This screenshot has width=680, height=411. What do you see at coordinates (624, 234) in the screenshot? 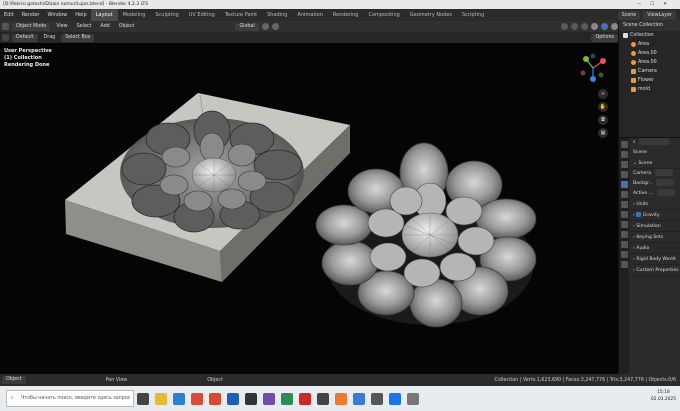
I see `physics-tab-icon` at bounding box center [624, 234].